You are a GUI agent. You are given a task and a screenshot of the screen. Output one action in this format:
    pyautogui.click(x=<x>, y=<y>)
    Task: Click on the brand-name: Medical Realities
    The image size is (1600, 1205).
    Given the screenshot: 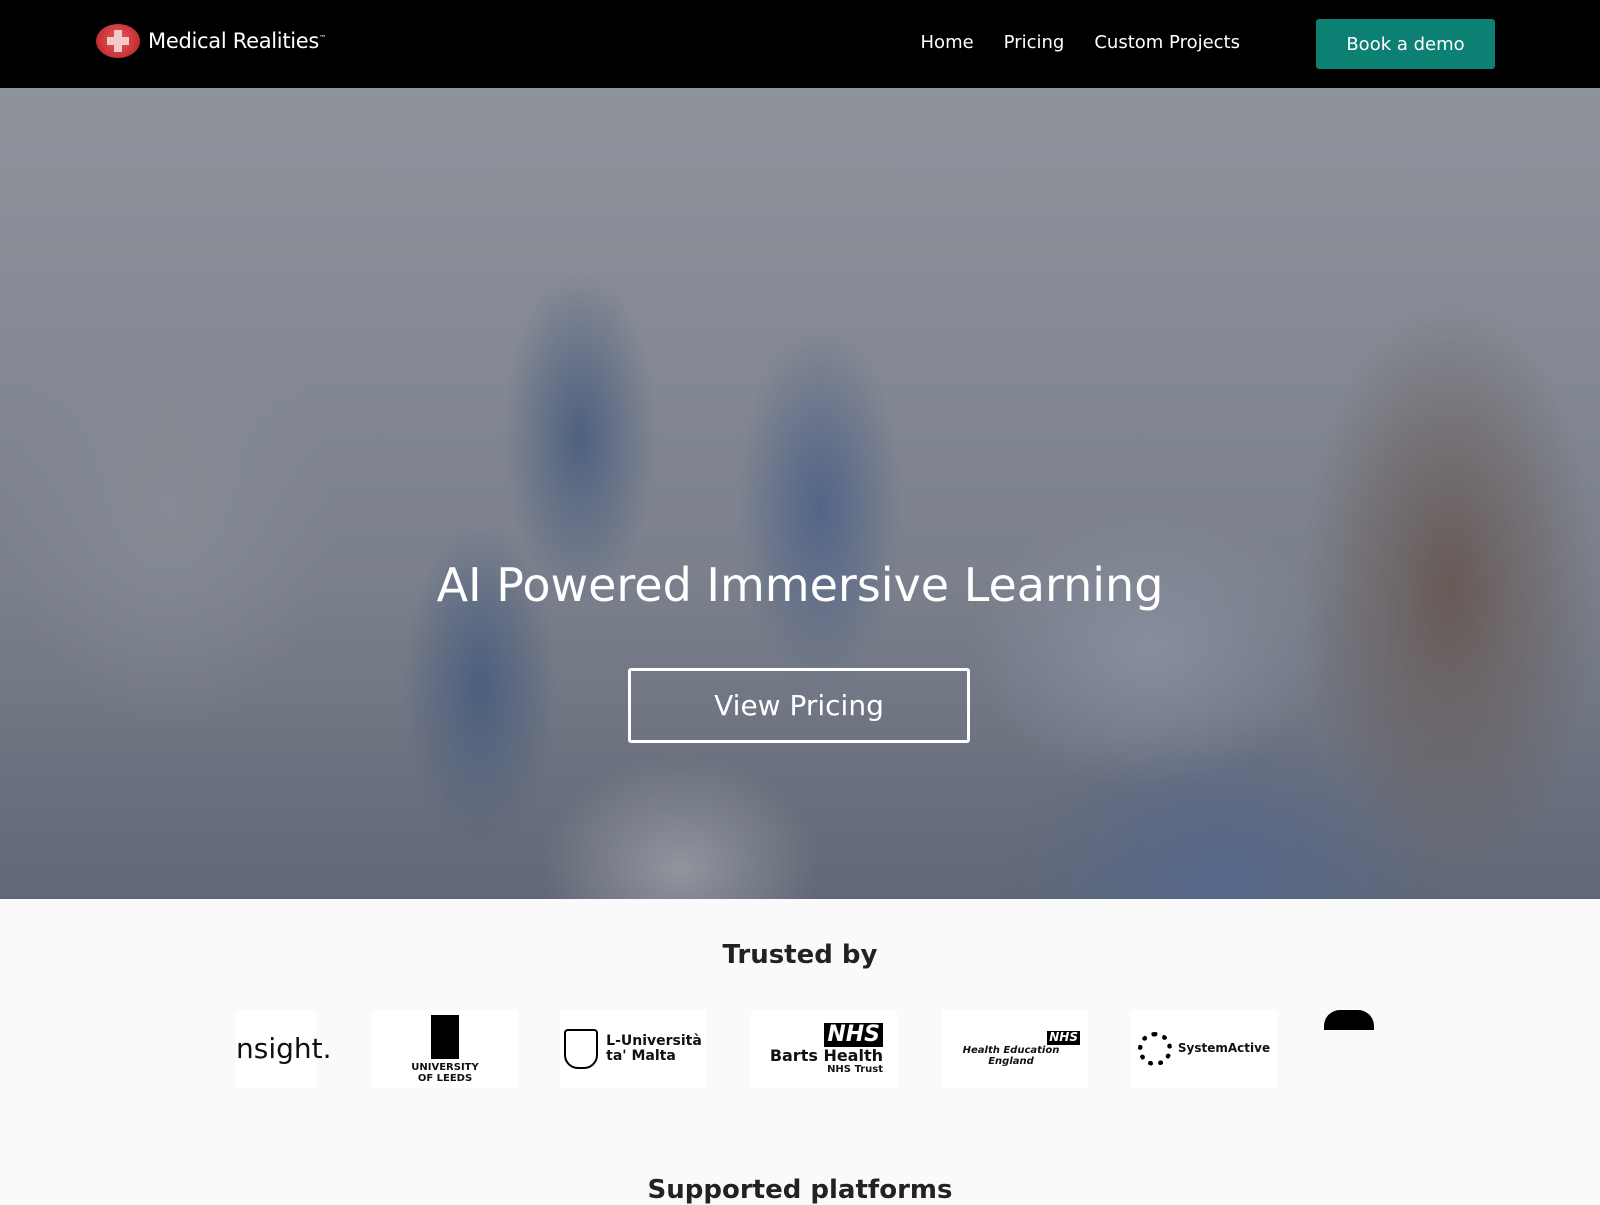 What is the action you would take?
    pyautogui.click(x=234, y=41)
    